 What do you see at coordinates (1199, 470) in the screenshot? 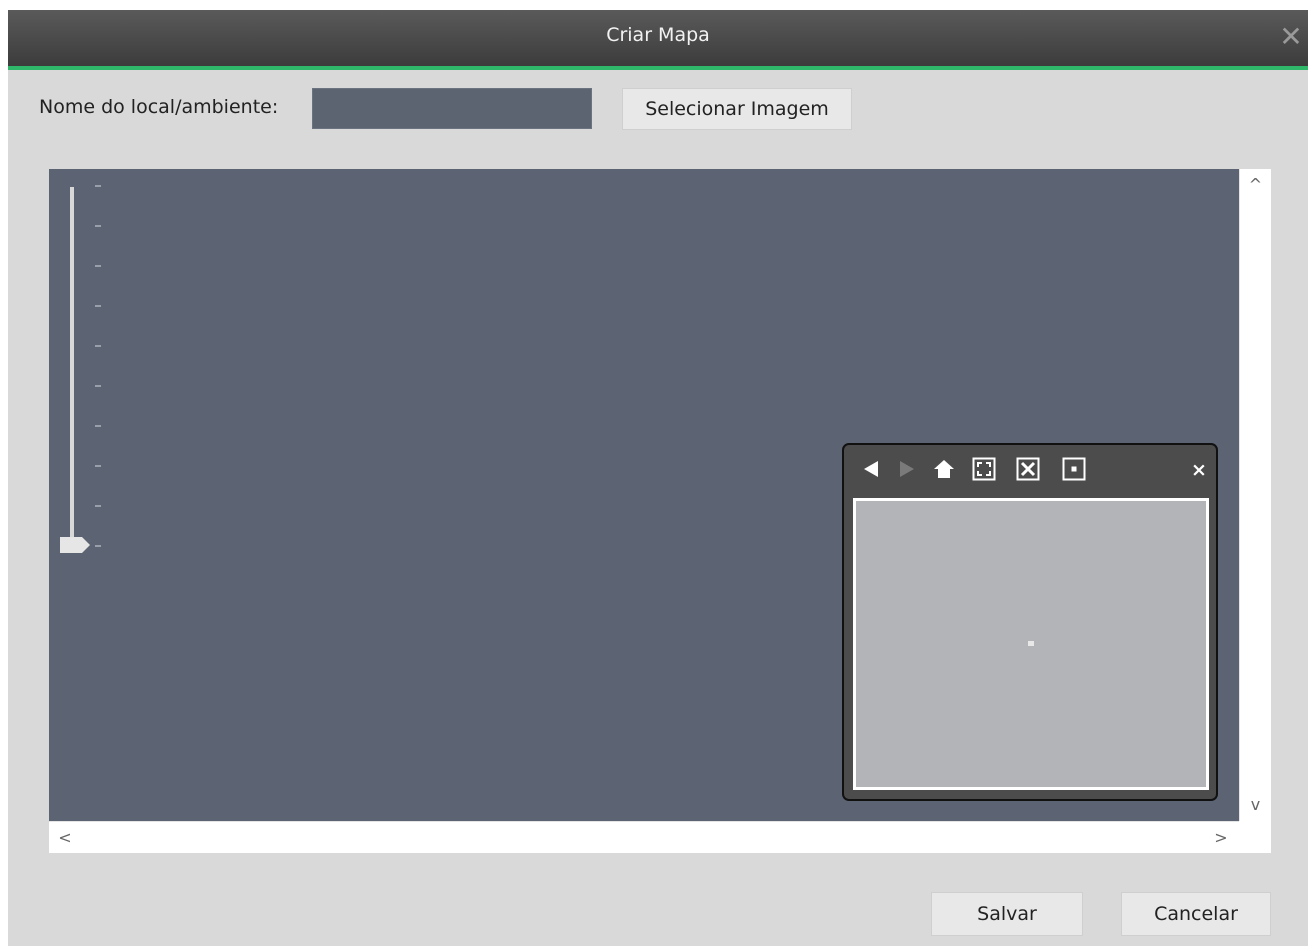
I see `overview-close-icon: ×` at bounding box center [1199, 470].